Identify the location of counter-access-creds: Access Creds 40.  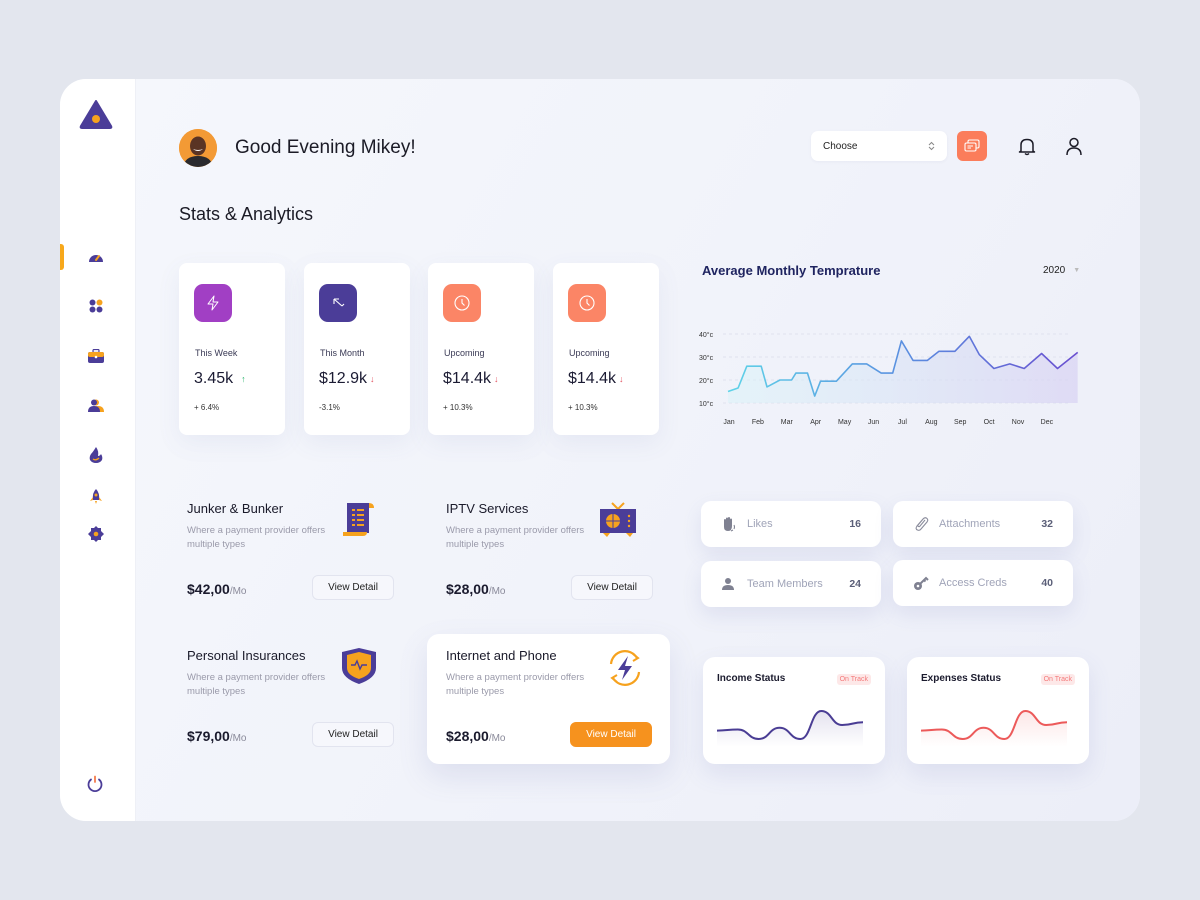
(983, 583).